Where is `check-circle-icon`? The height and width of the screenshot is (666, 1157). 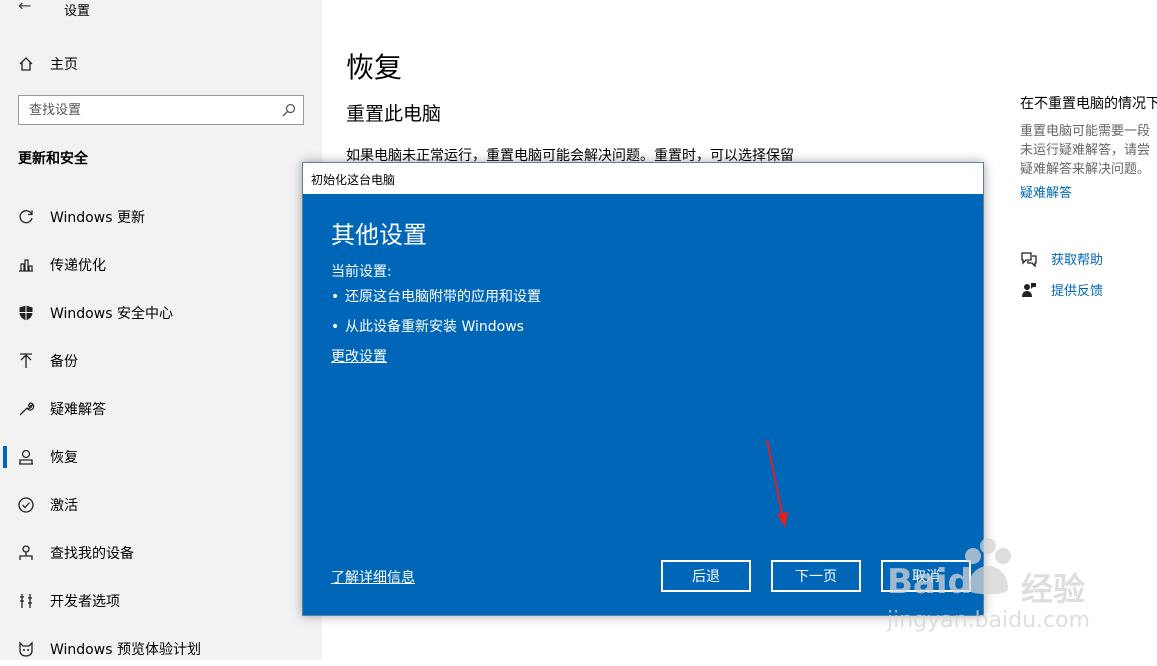
check-circle-icon is located at coordinates (26, 505).